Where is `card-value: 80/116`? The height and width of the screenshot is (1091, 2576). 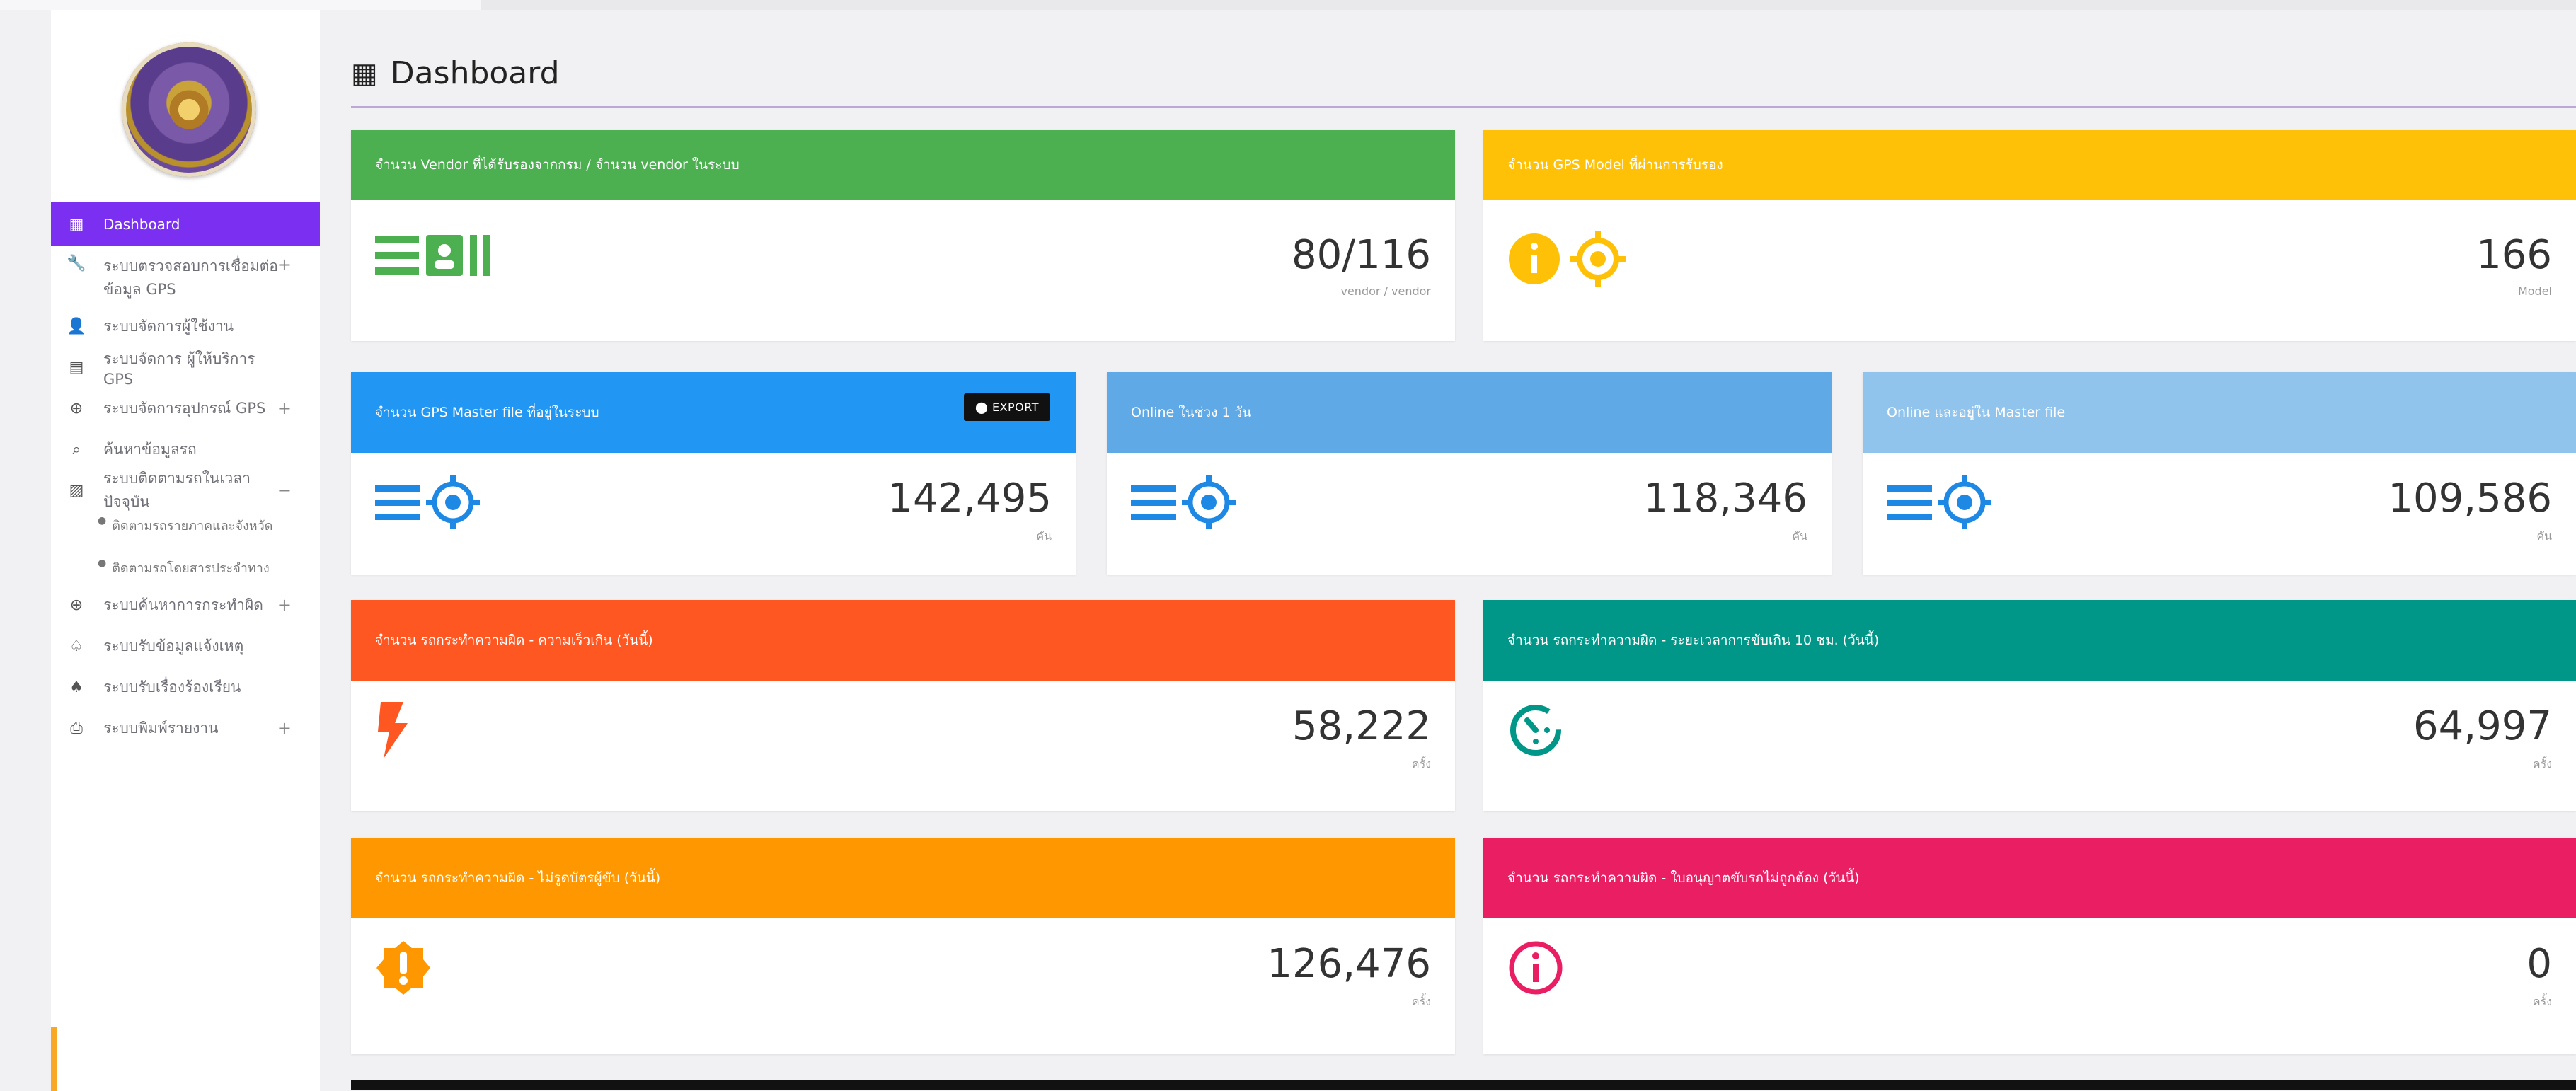 card-value: 80/116 is located at coordinates (1361, 255).